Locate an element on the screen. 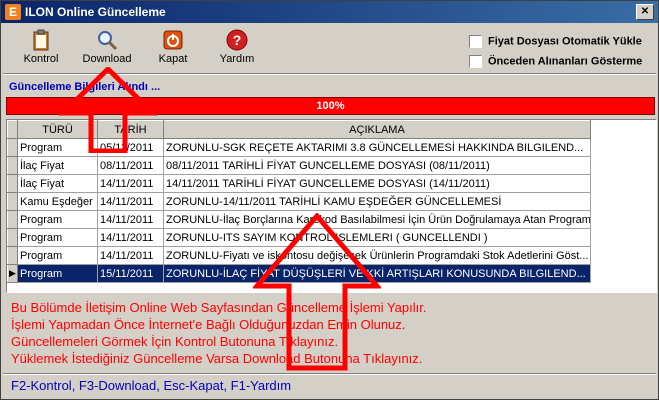  power-icon is located at coordinates (173, 40).